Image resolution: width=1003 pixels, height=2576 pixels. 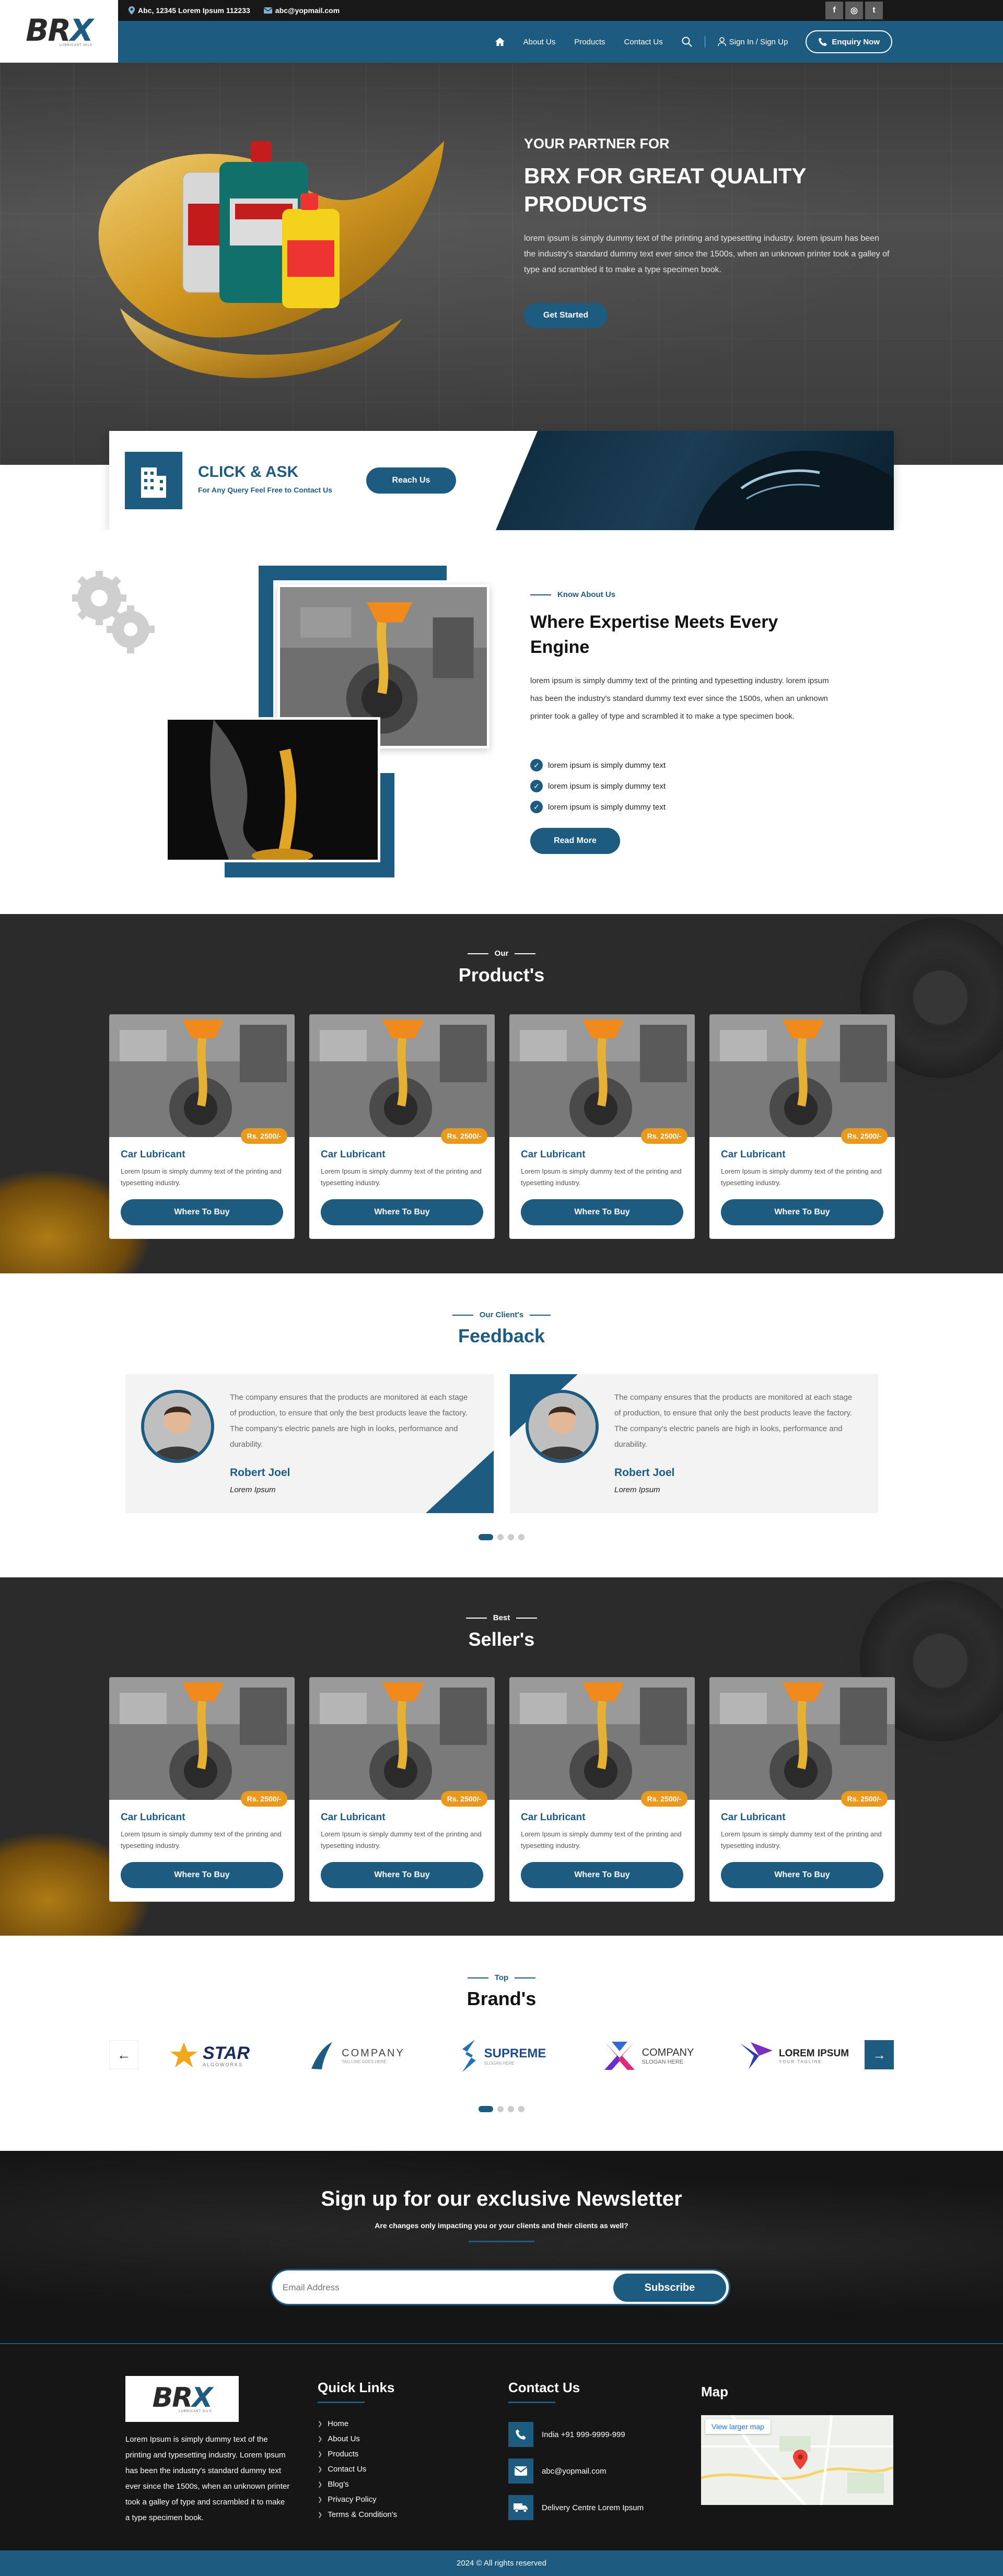 I want to click on avatar, so click(x=562, y=1426).